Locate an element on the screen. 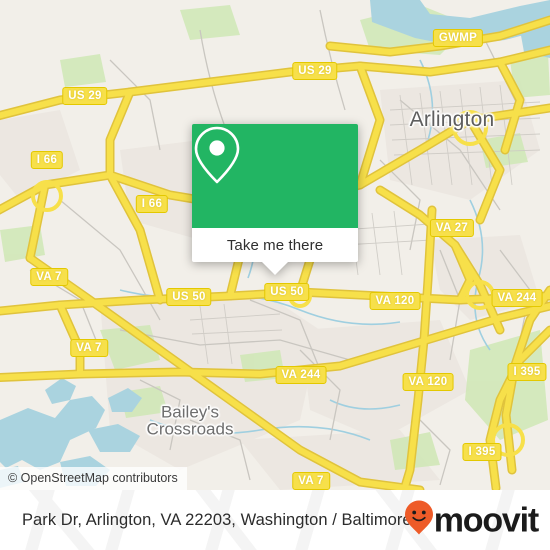 The width and height of the screenshot is (550, 550). road-shield: VA 27 is located at coordinates (452, 228).